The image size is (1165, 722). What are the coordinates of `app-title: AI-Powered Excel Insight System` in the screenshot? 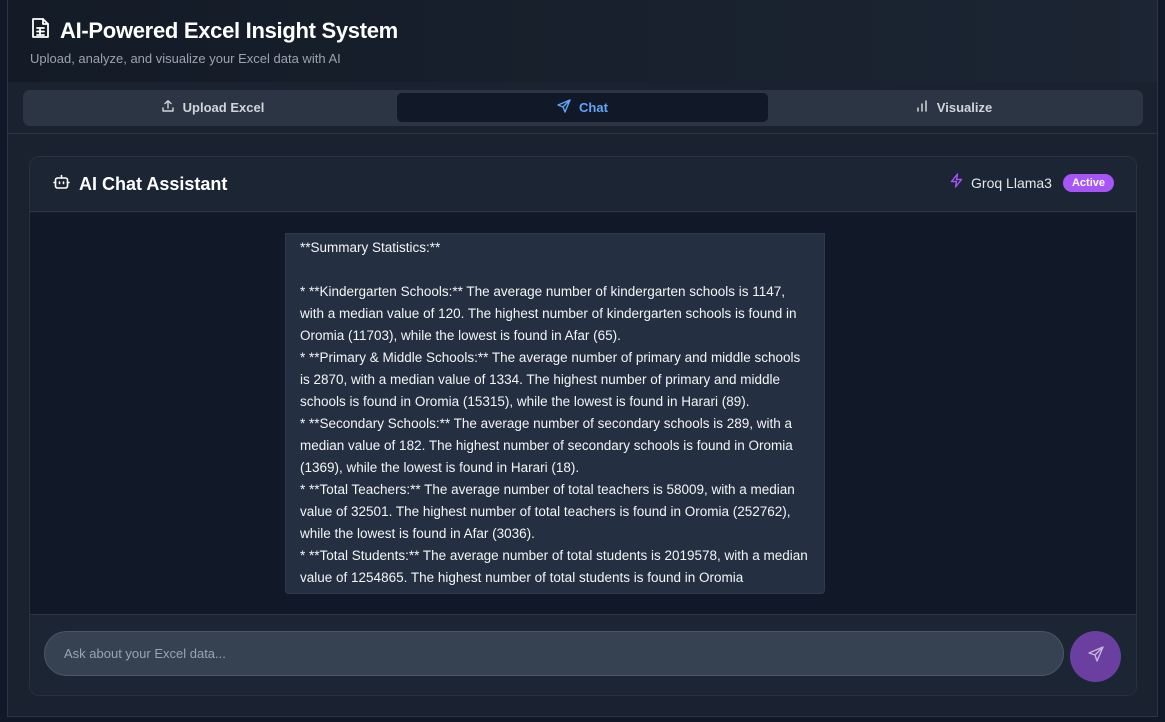 It's located at (229, 30).